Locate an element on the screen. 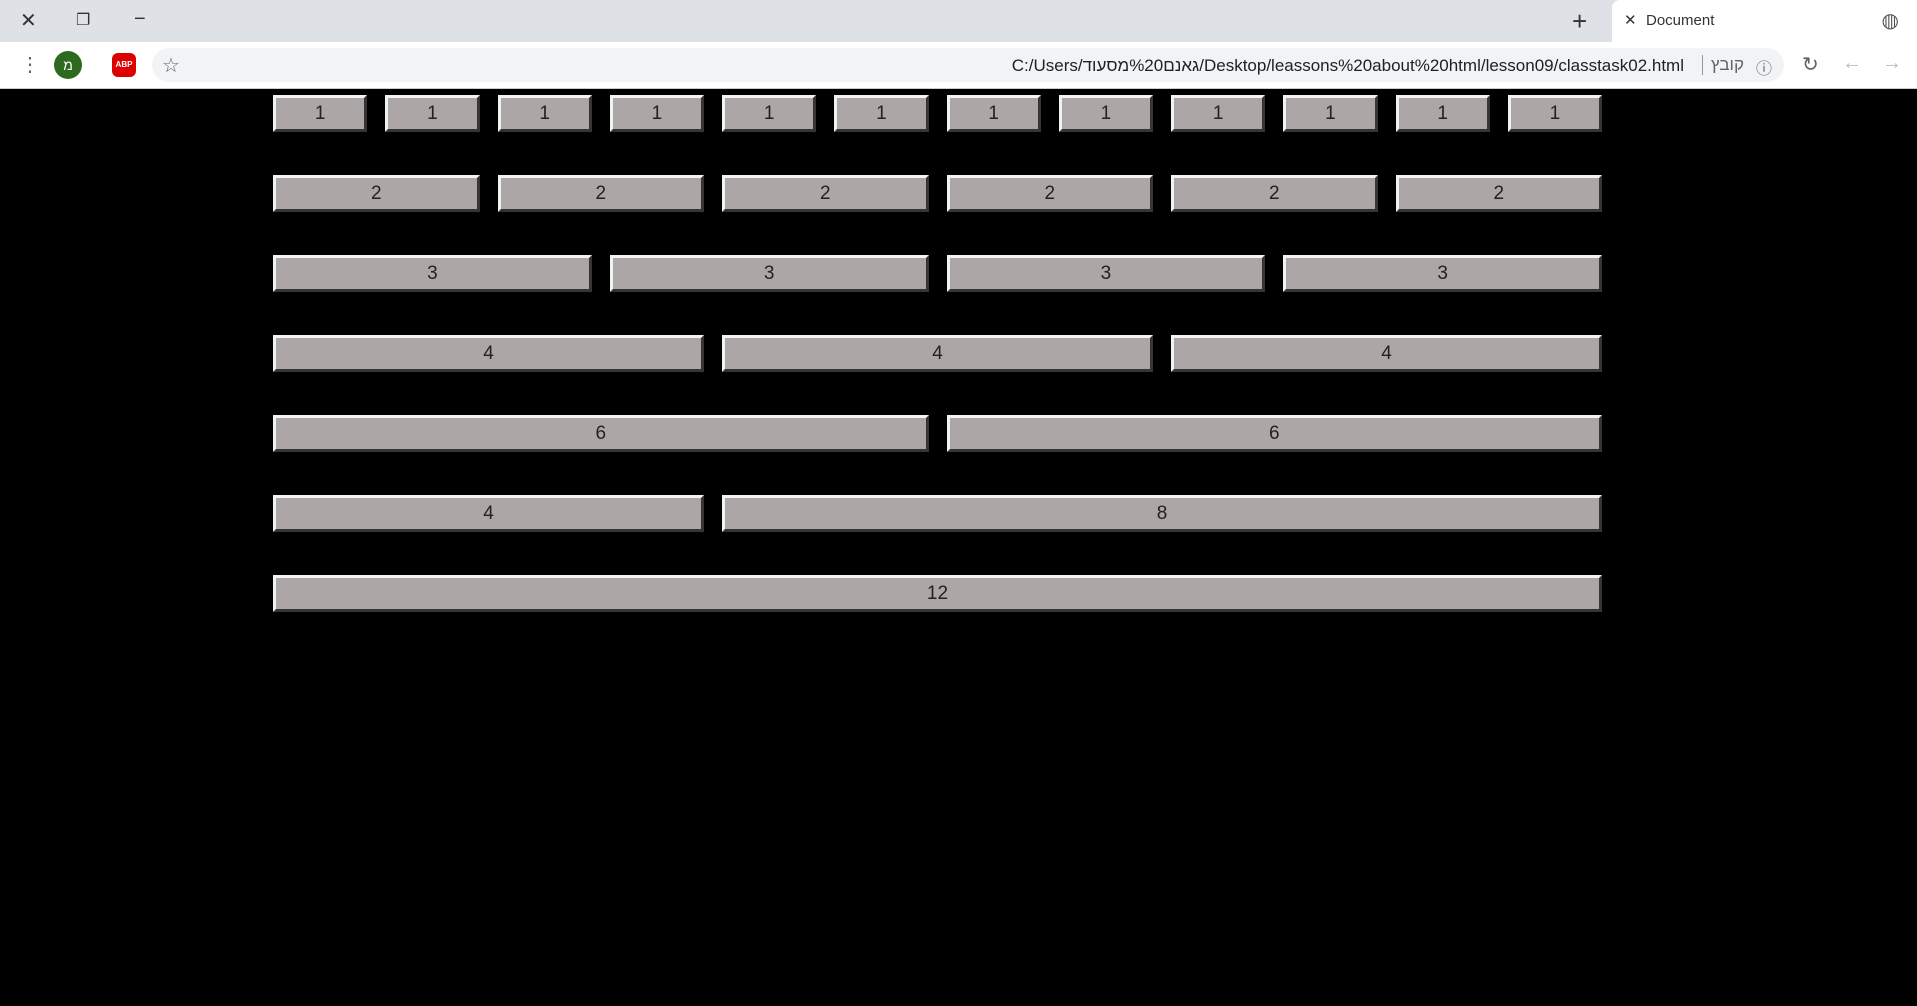 The image size is (1917, 1006). scheme-label: קובץ is located at coordinates (1722, 65).